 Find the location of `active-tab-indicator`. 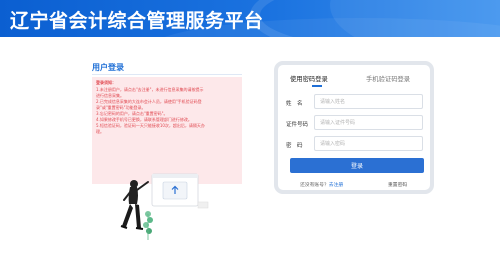

active-tab-indicator is located at coordinates (317, 86).